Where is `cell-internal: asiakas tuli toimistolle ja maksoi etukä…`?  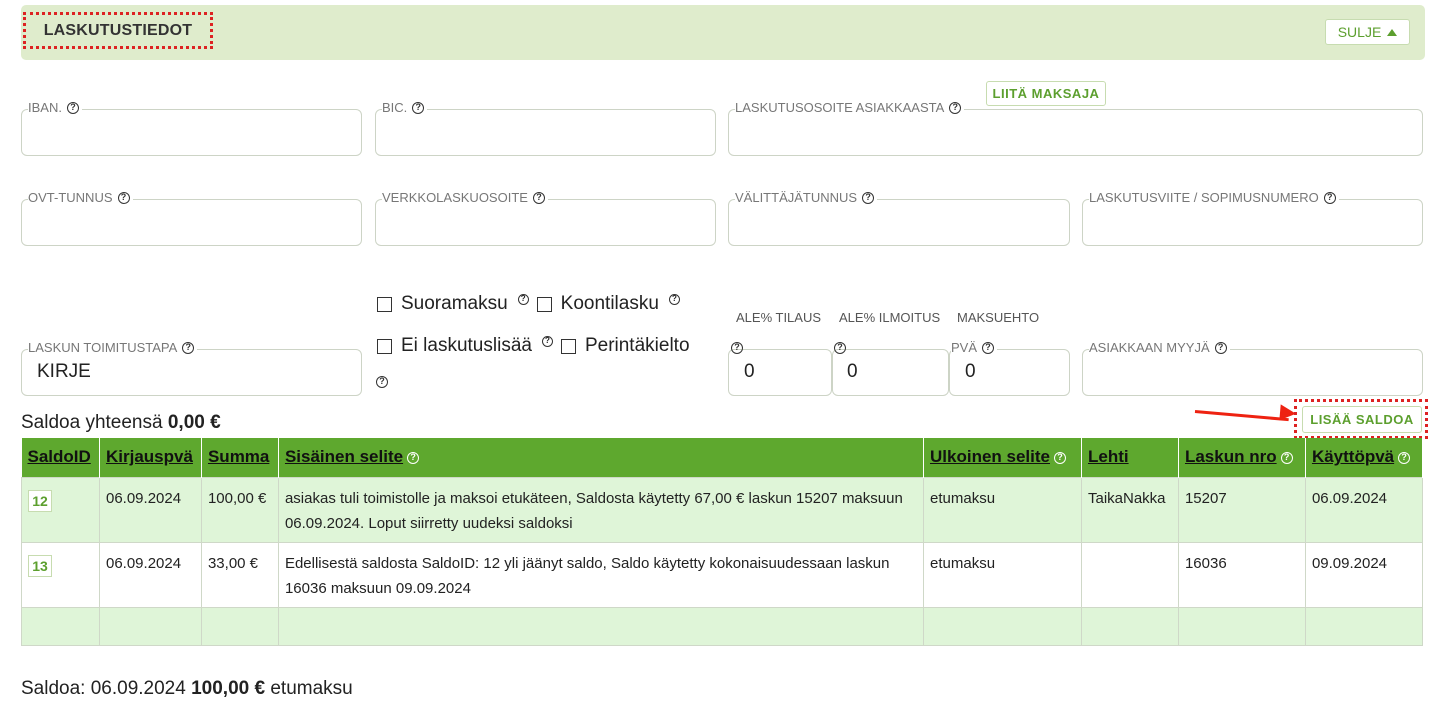 cell-internal: asiakas tuli toimistolle ja maksoi etukä… is located at coordinates (601, 509).